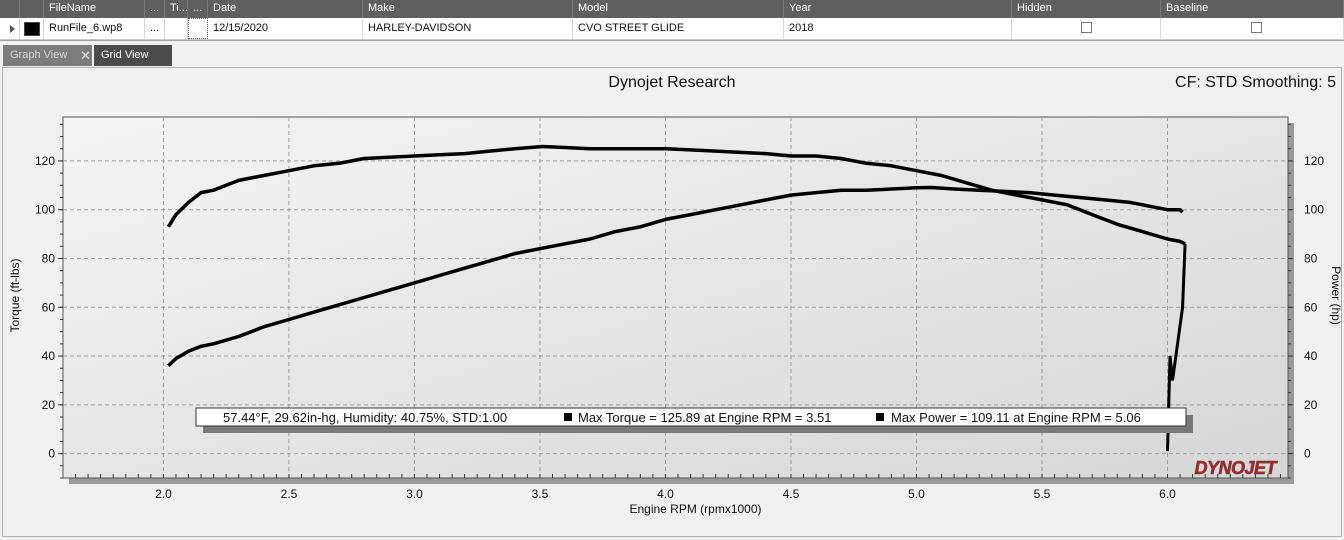 The image size is (1344, 540). Describe the element at coordinates (1314, 210) in the screenshot. I see `y2-tick-label: 100` at that location.